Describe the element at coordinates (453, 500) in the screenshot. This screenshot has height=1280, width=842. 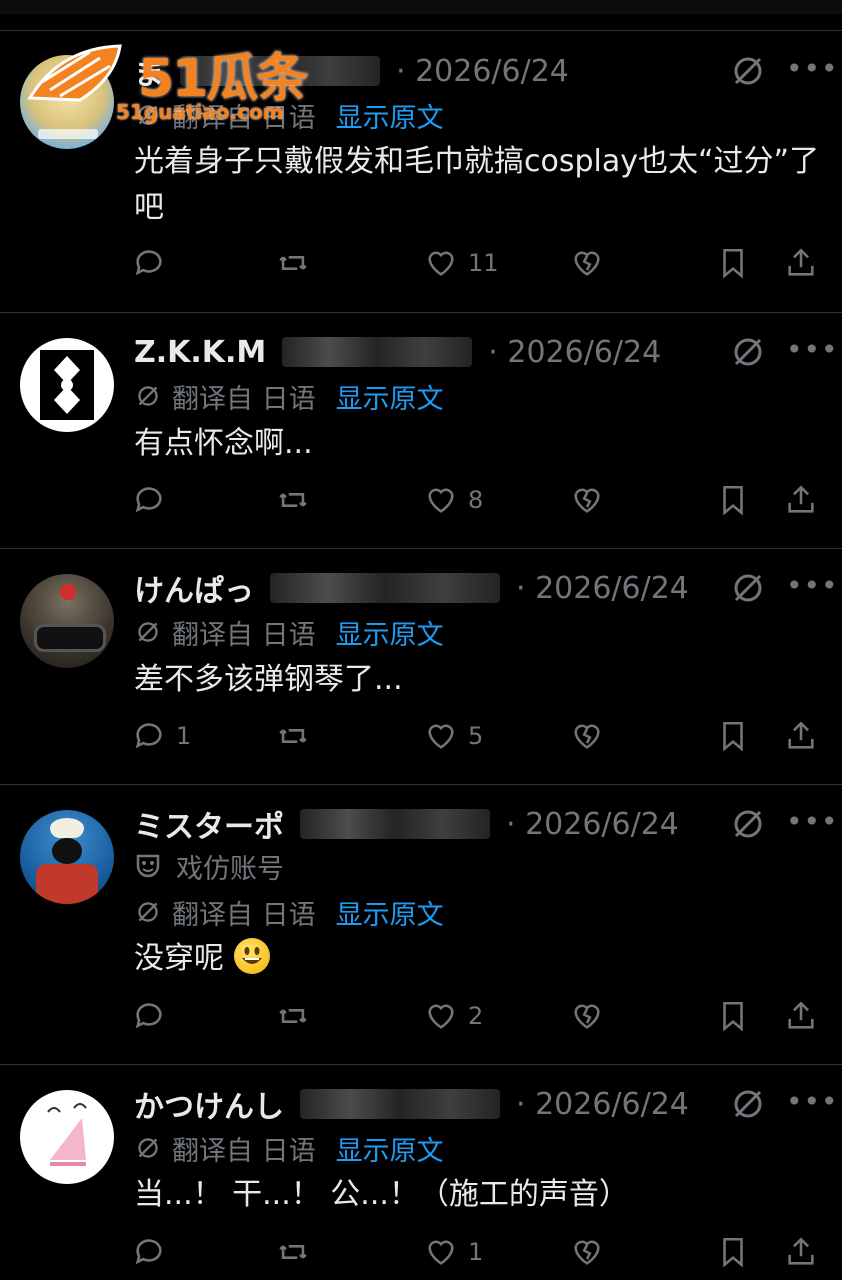
I see `like-button: 8` at that location.